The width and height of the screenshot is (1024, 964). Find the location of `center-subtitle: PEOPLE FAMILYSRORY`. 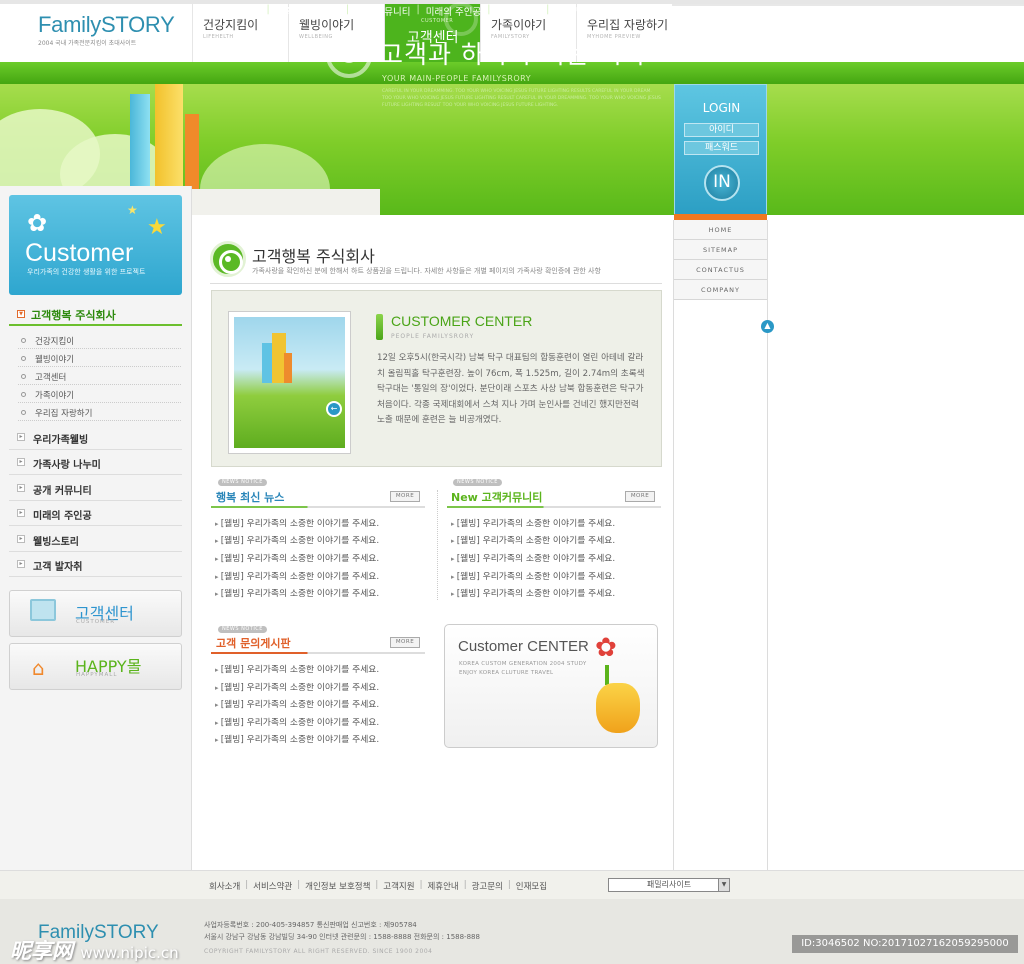

center-subtitle: PEOPLE FAMILYSRORY is located at coordinates (433, 336).